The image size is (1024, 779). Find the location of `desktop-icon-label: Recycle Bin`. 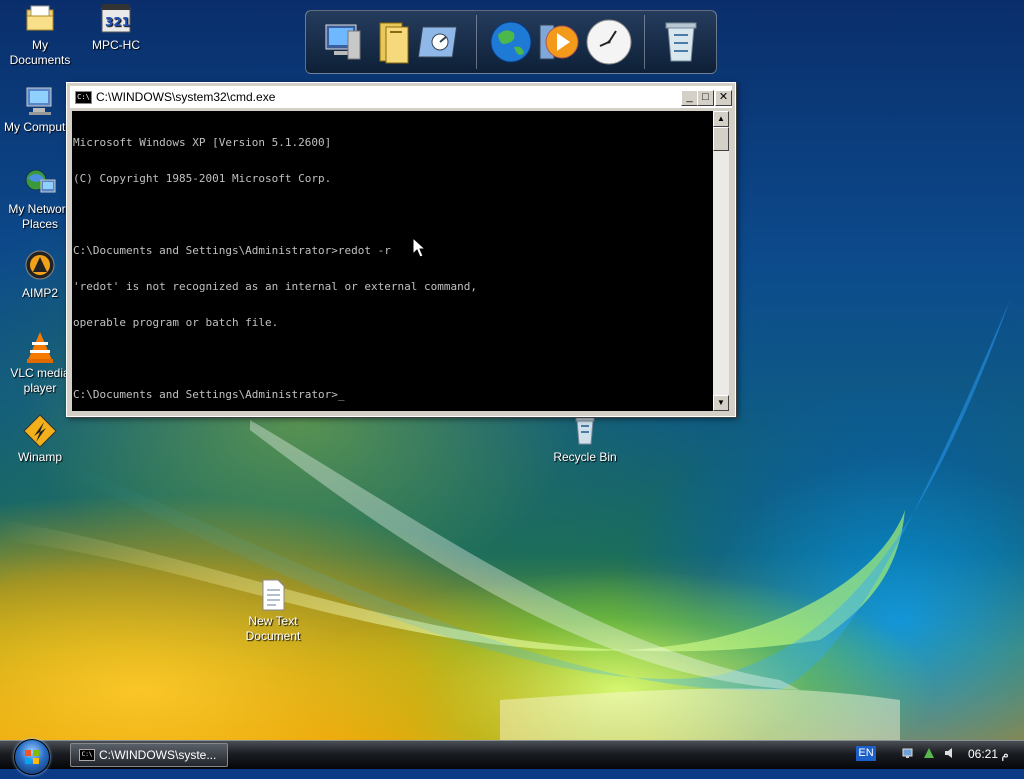

desktop-icon-label: Recycle Bin is located at coordinates (585, 457).